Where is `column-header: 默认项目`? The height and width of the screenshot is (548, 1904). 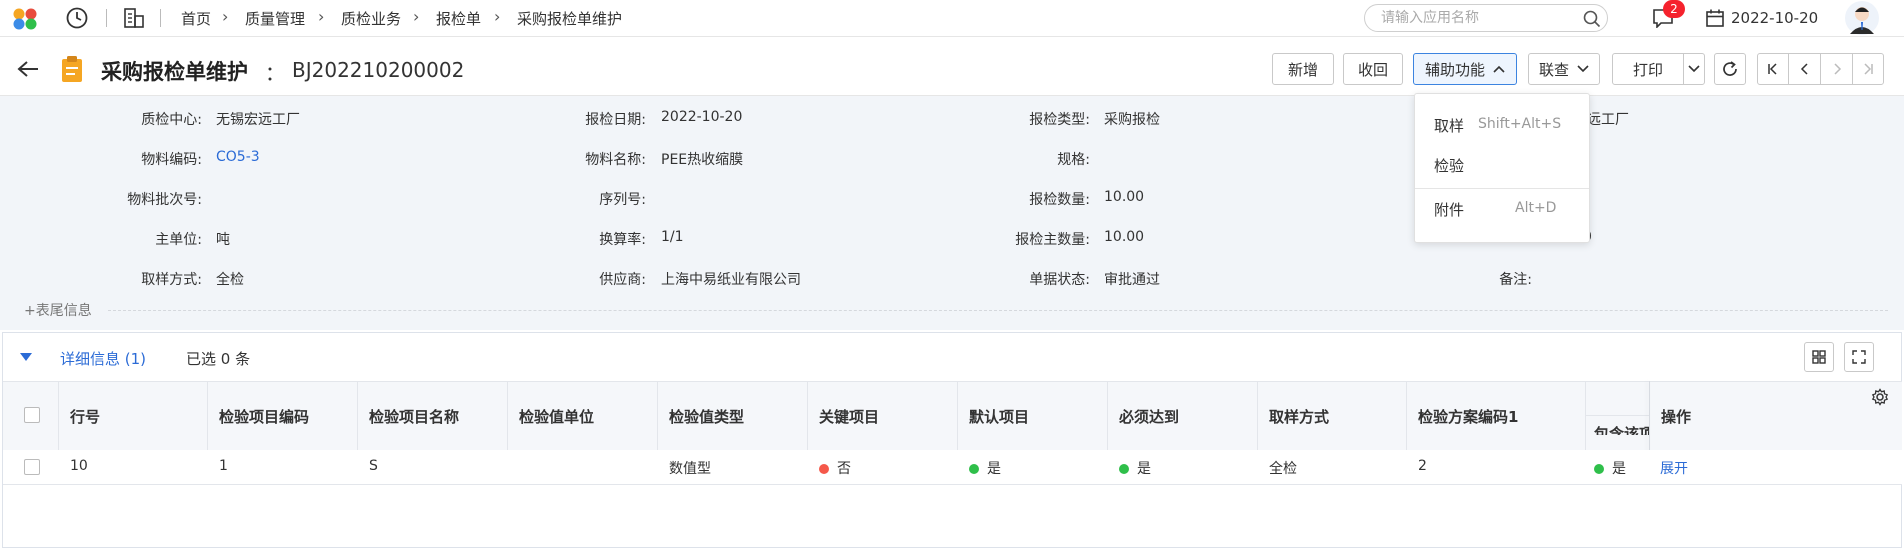 column-header: 默认项目 is located at coordinates (999, 416).